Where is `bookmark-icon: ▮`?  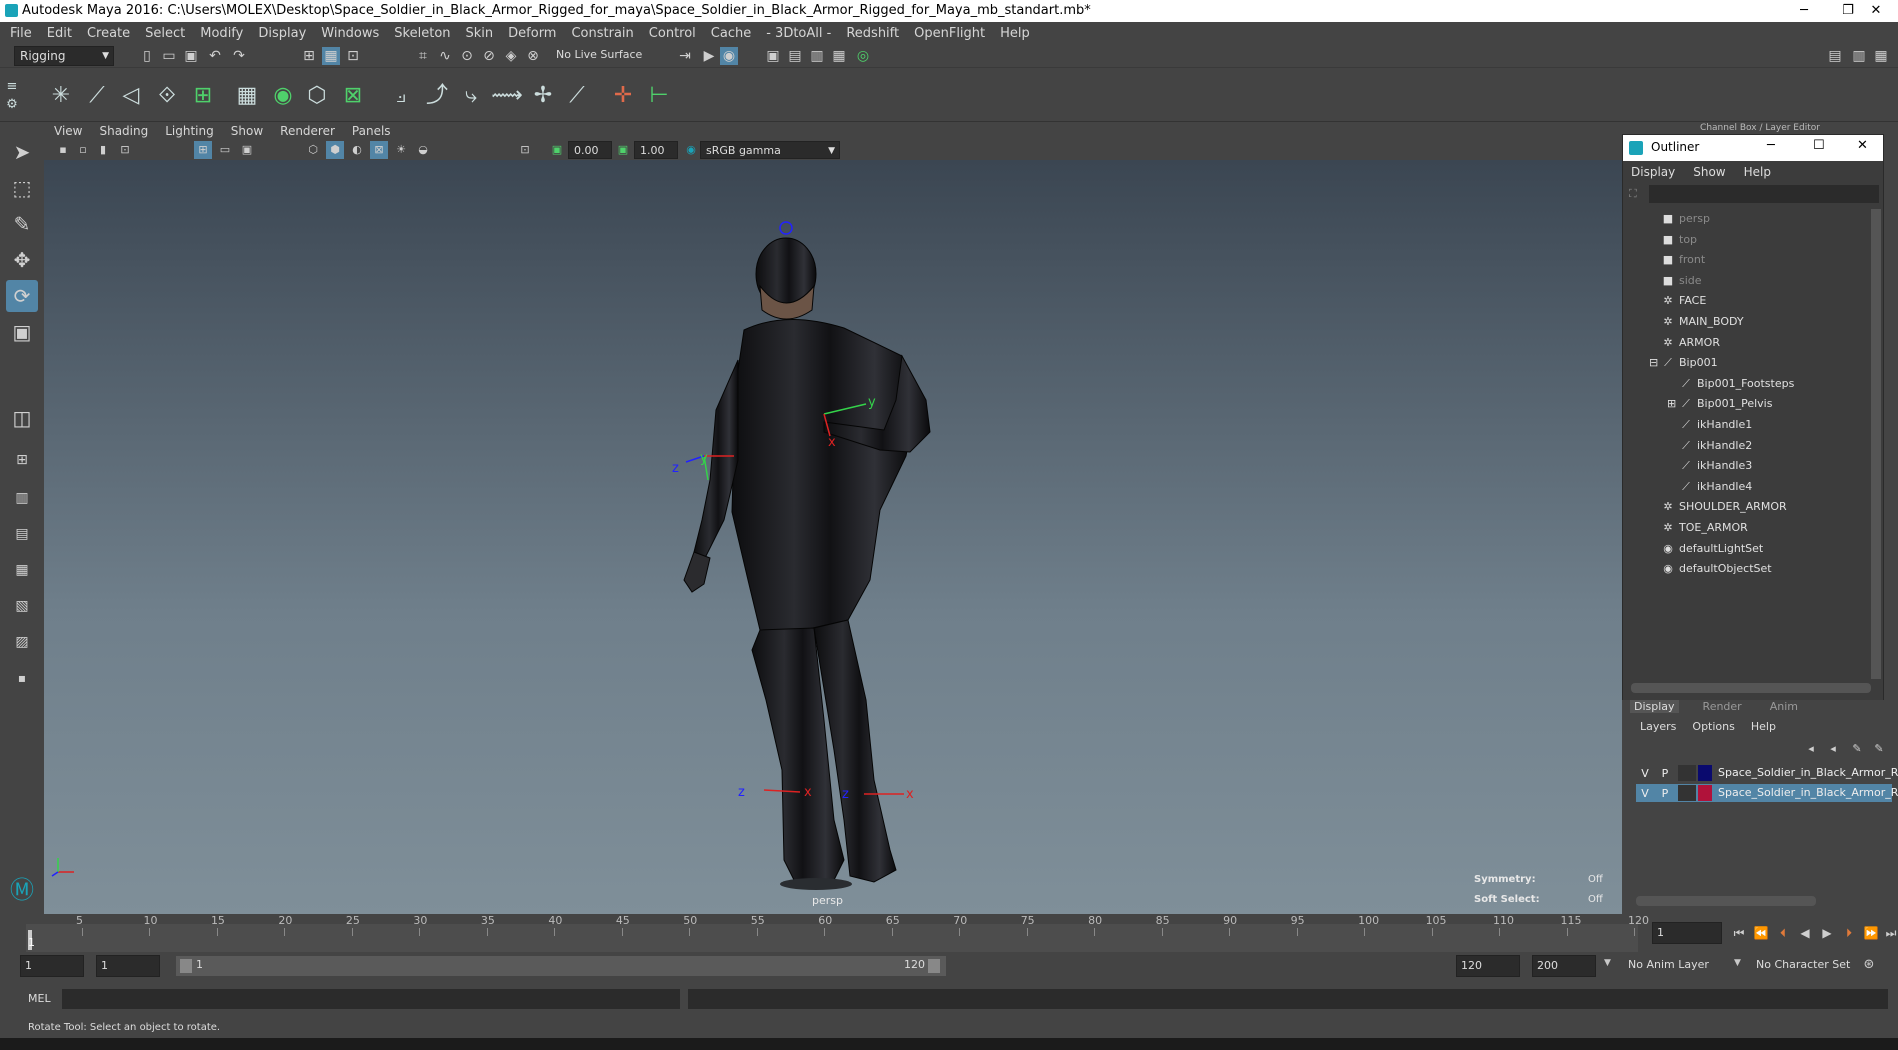 bookmark-icon: ▮ is located at coordinates (103, 150).